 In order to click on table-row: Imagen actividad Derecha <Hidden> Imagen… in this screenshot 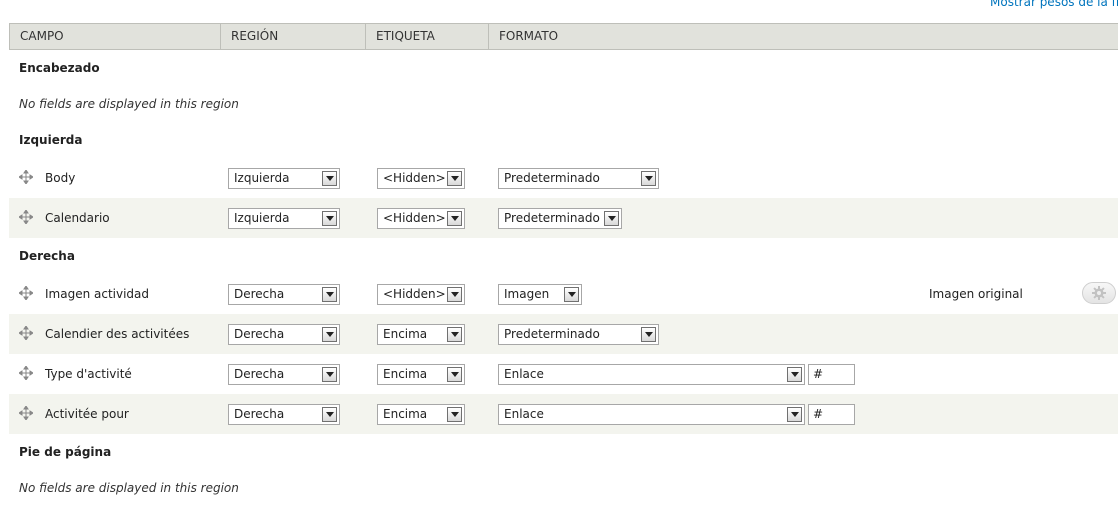, I will do `click(563, 294)`.